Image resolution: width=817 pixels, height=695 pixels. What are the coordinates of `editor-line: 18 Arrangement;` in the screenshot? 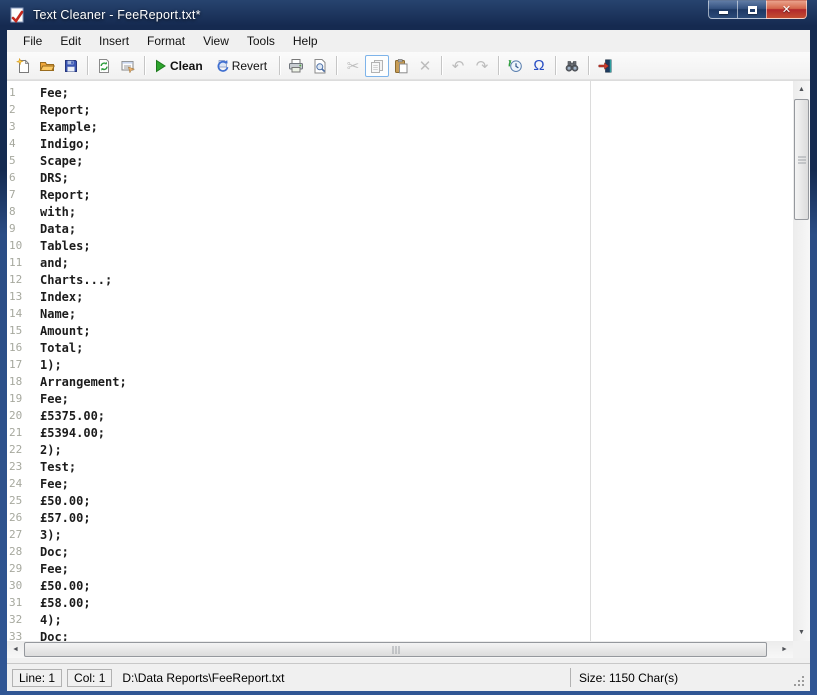 It's located at (400, 381).